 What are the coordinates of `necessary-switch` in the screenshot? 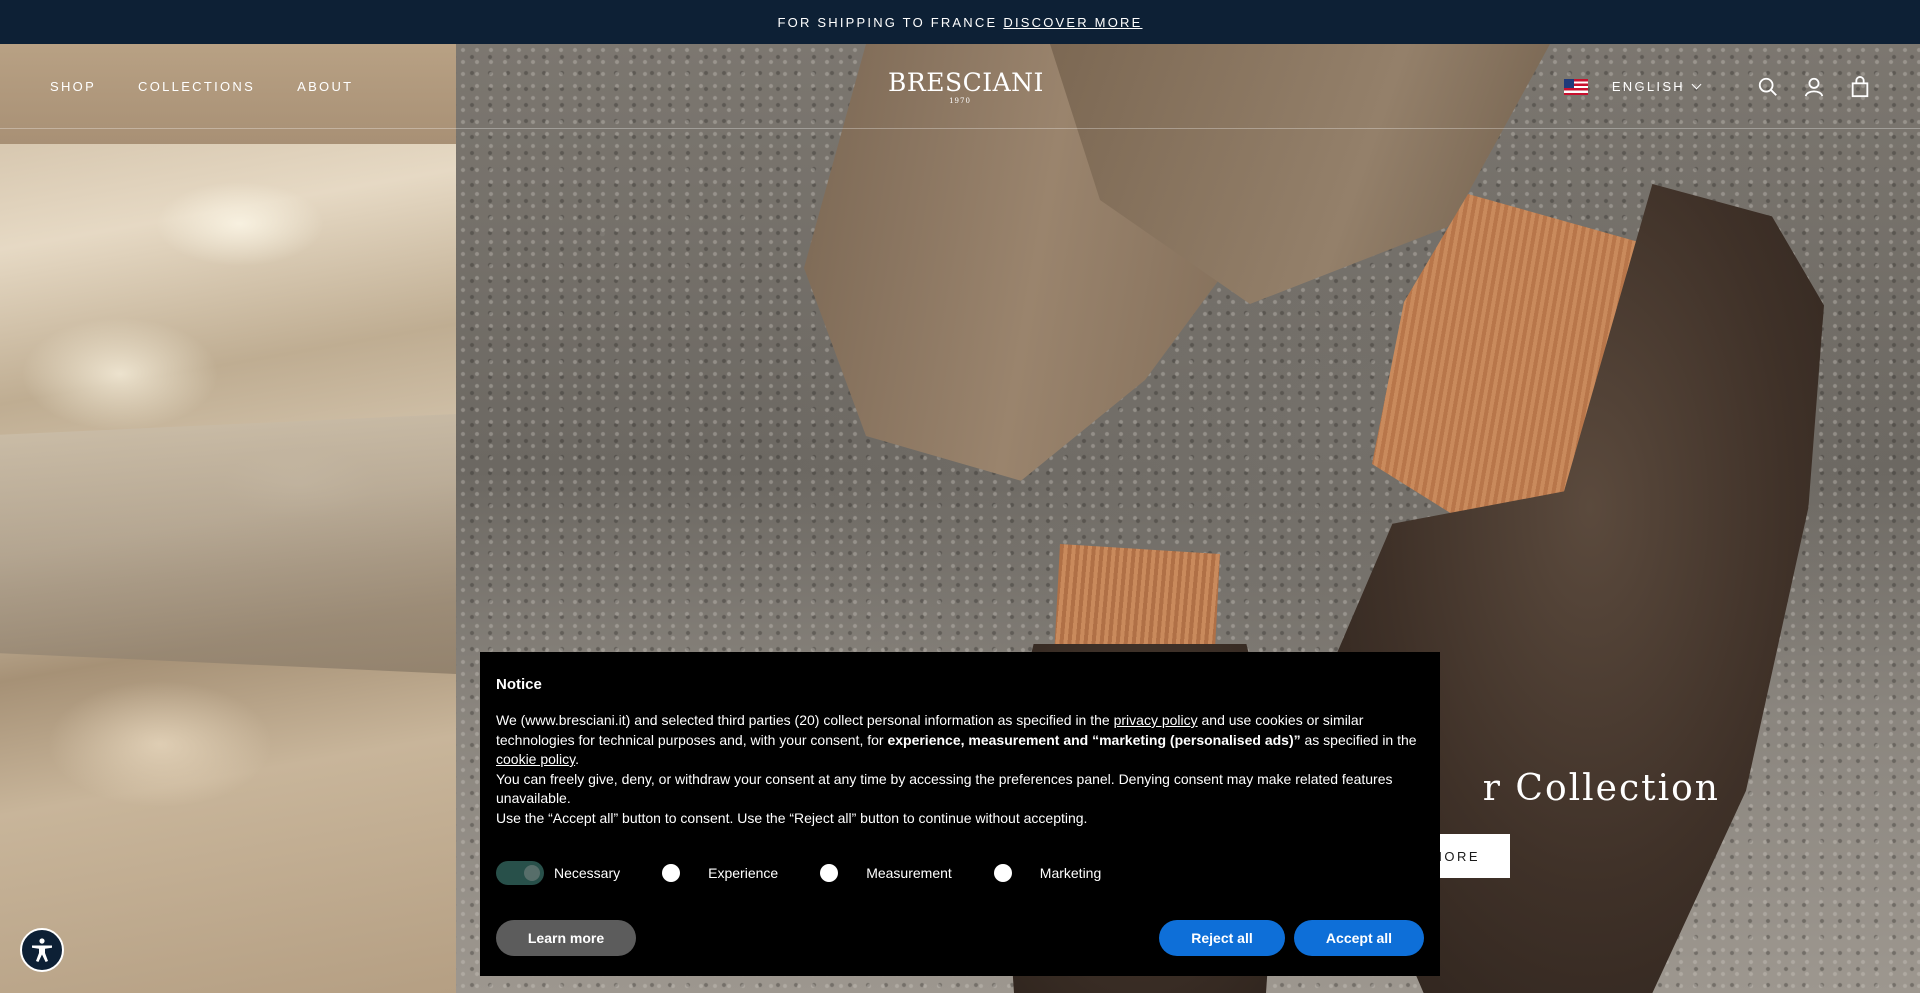 It's located at (520, 873).